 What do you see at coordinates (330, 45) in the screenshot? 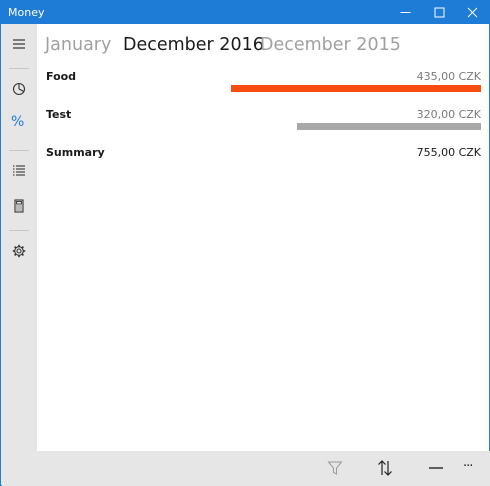
I see `pivot-tab-next: December 2015` at bounding box center [330, 45].